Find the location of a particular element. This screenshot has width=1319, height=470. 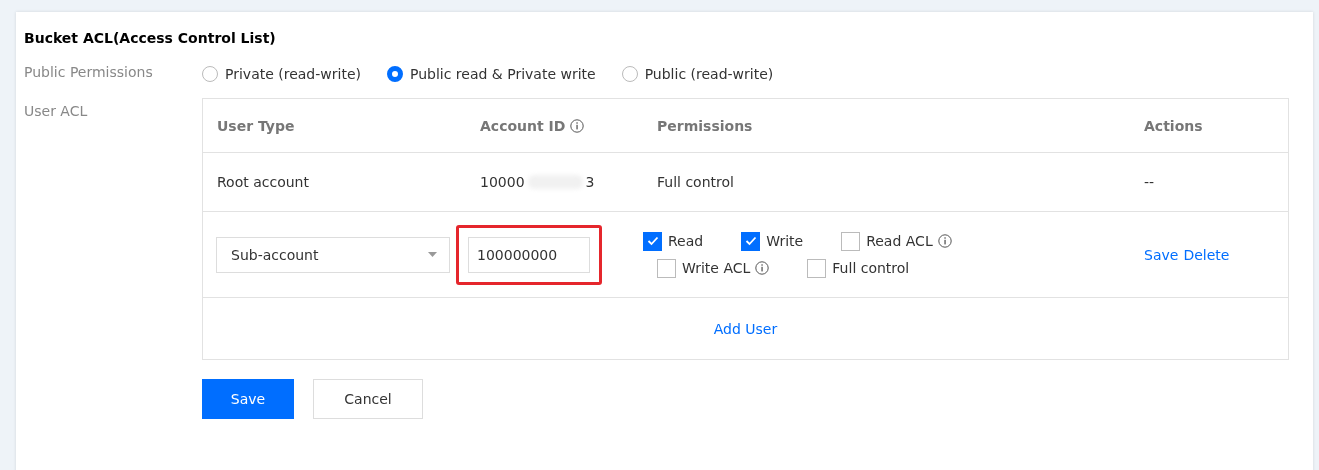

radio-option: Public (read-write) is located at coordinates (697, 74).